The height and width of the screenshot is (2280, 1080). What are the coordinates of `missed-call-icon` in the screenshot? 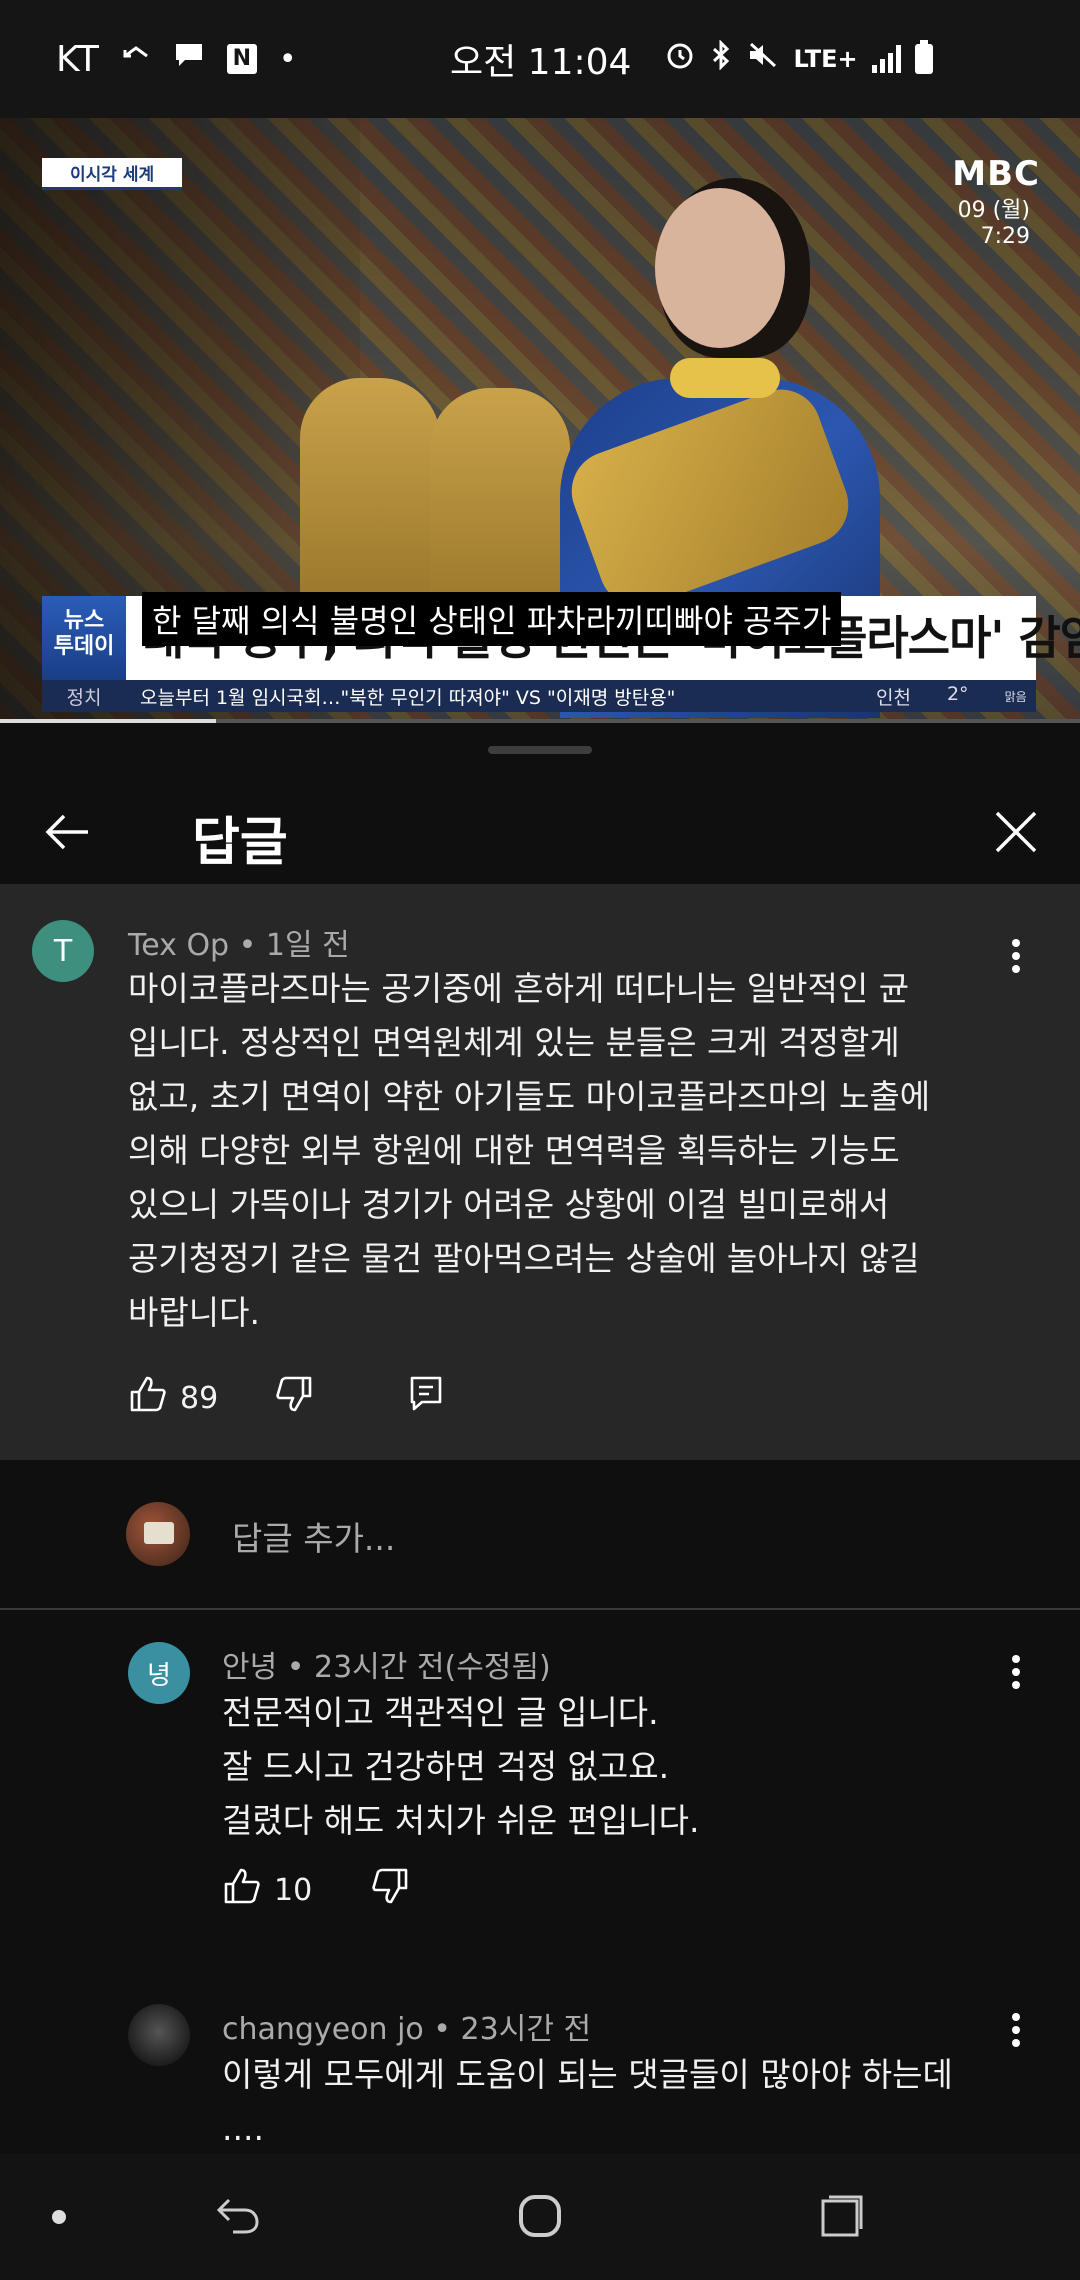 It's located at (136, 59).